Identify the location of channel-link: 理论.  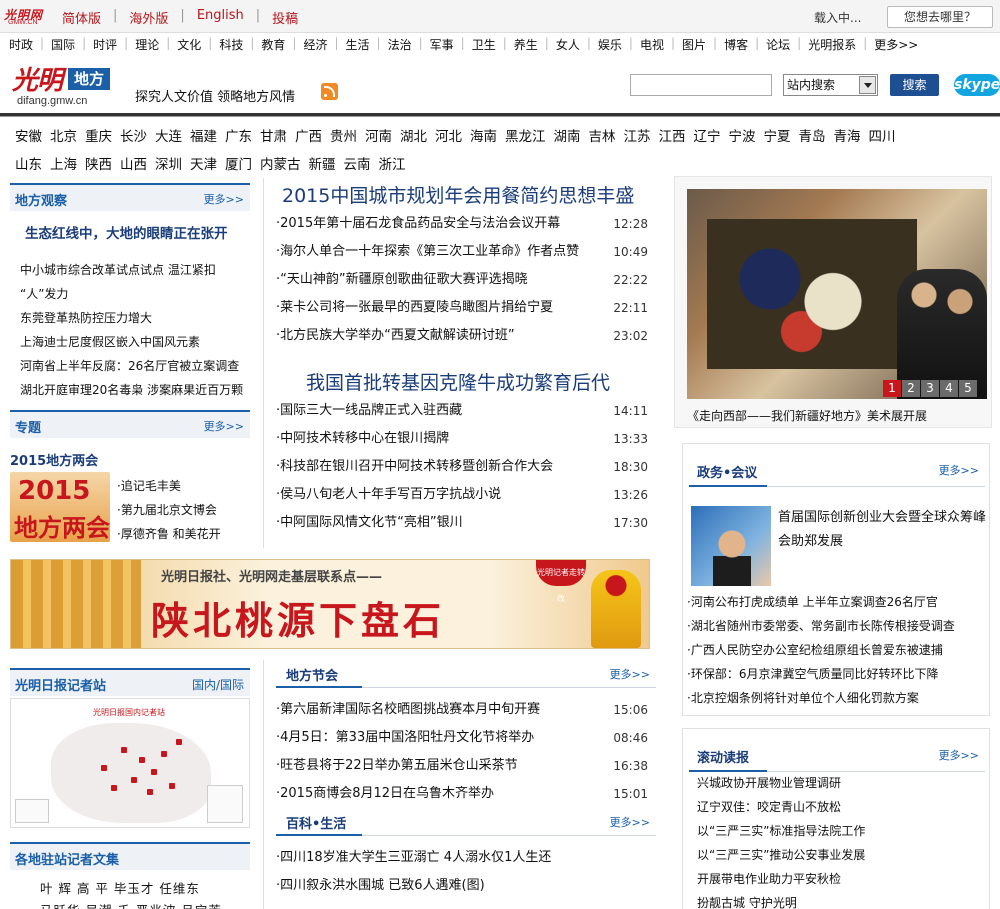
(150, 46).